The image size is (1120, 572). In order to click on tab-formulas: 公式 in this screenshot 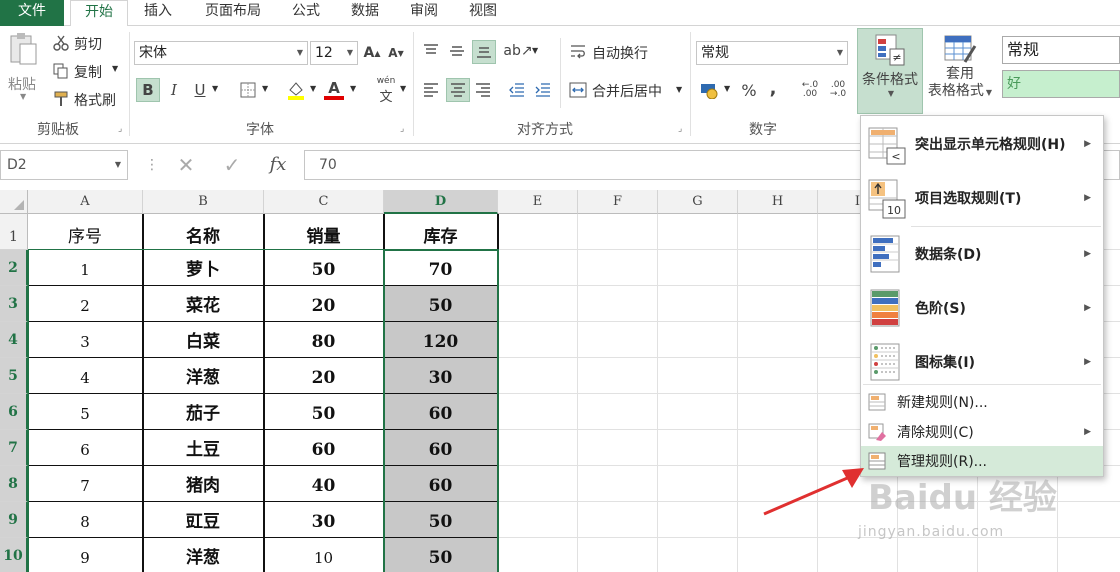, I will do `click(306, 13)`.